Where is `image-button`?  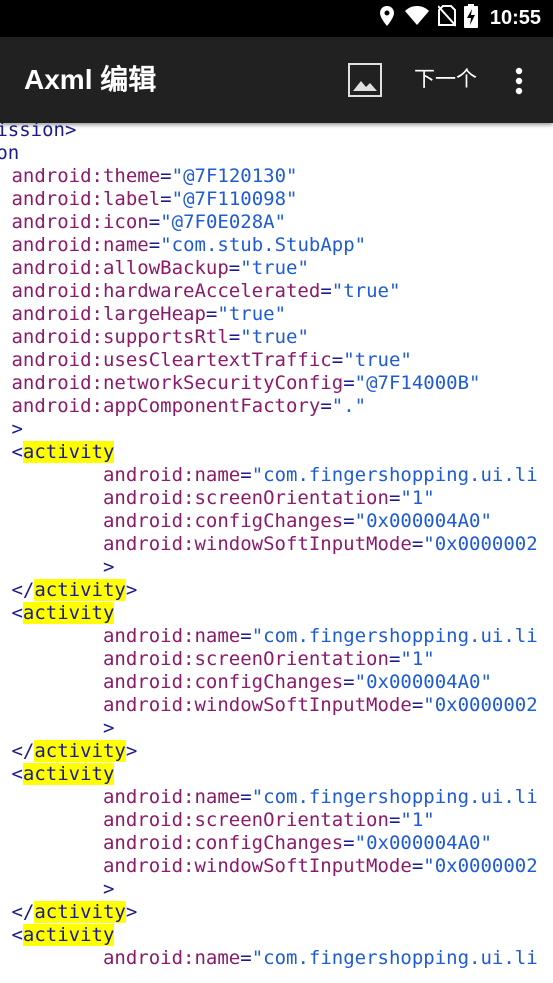 image-button is located at coordinates (365, 80).